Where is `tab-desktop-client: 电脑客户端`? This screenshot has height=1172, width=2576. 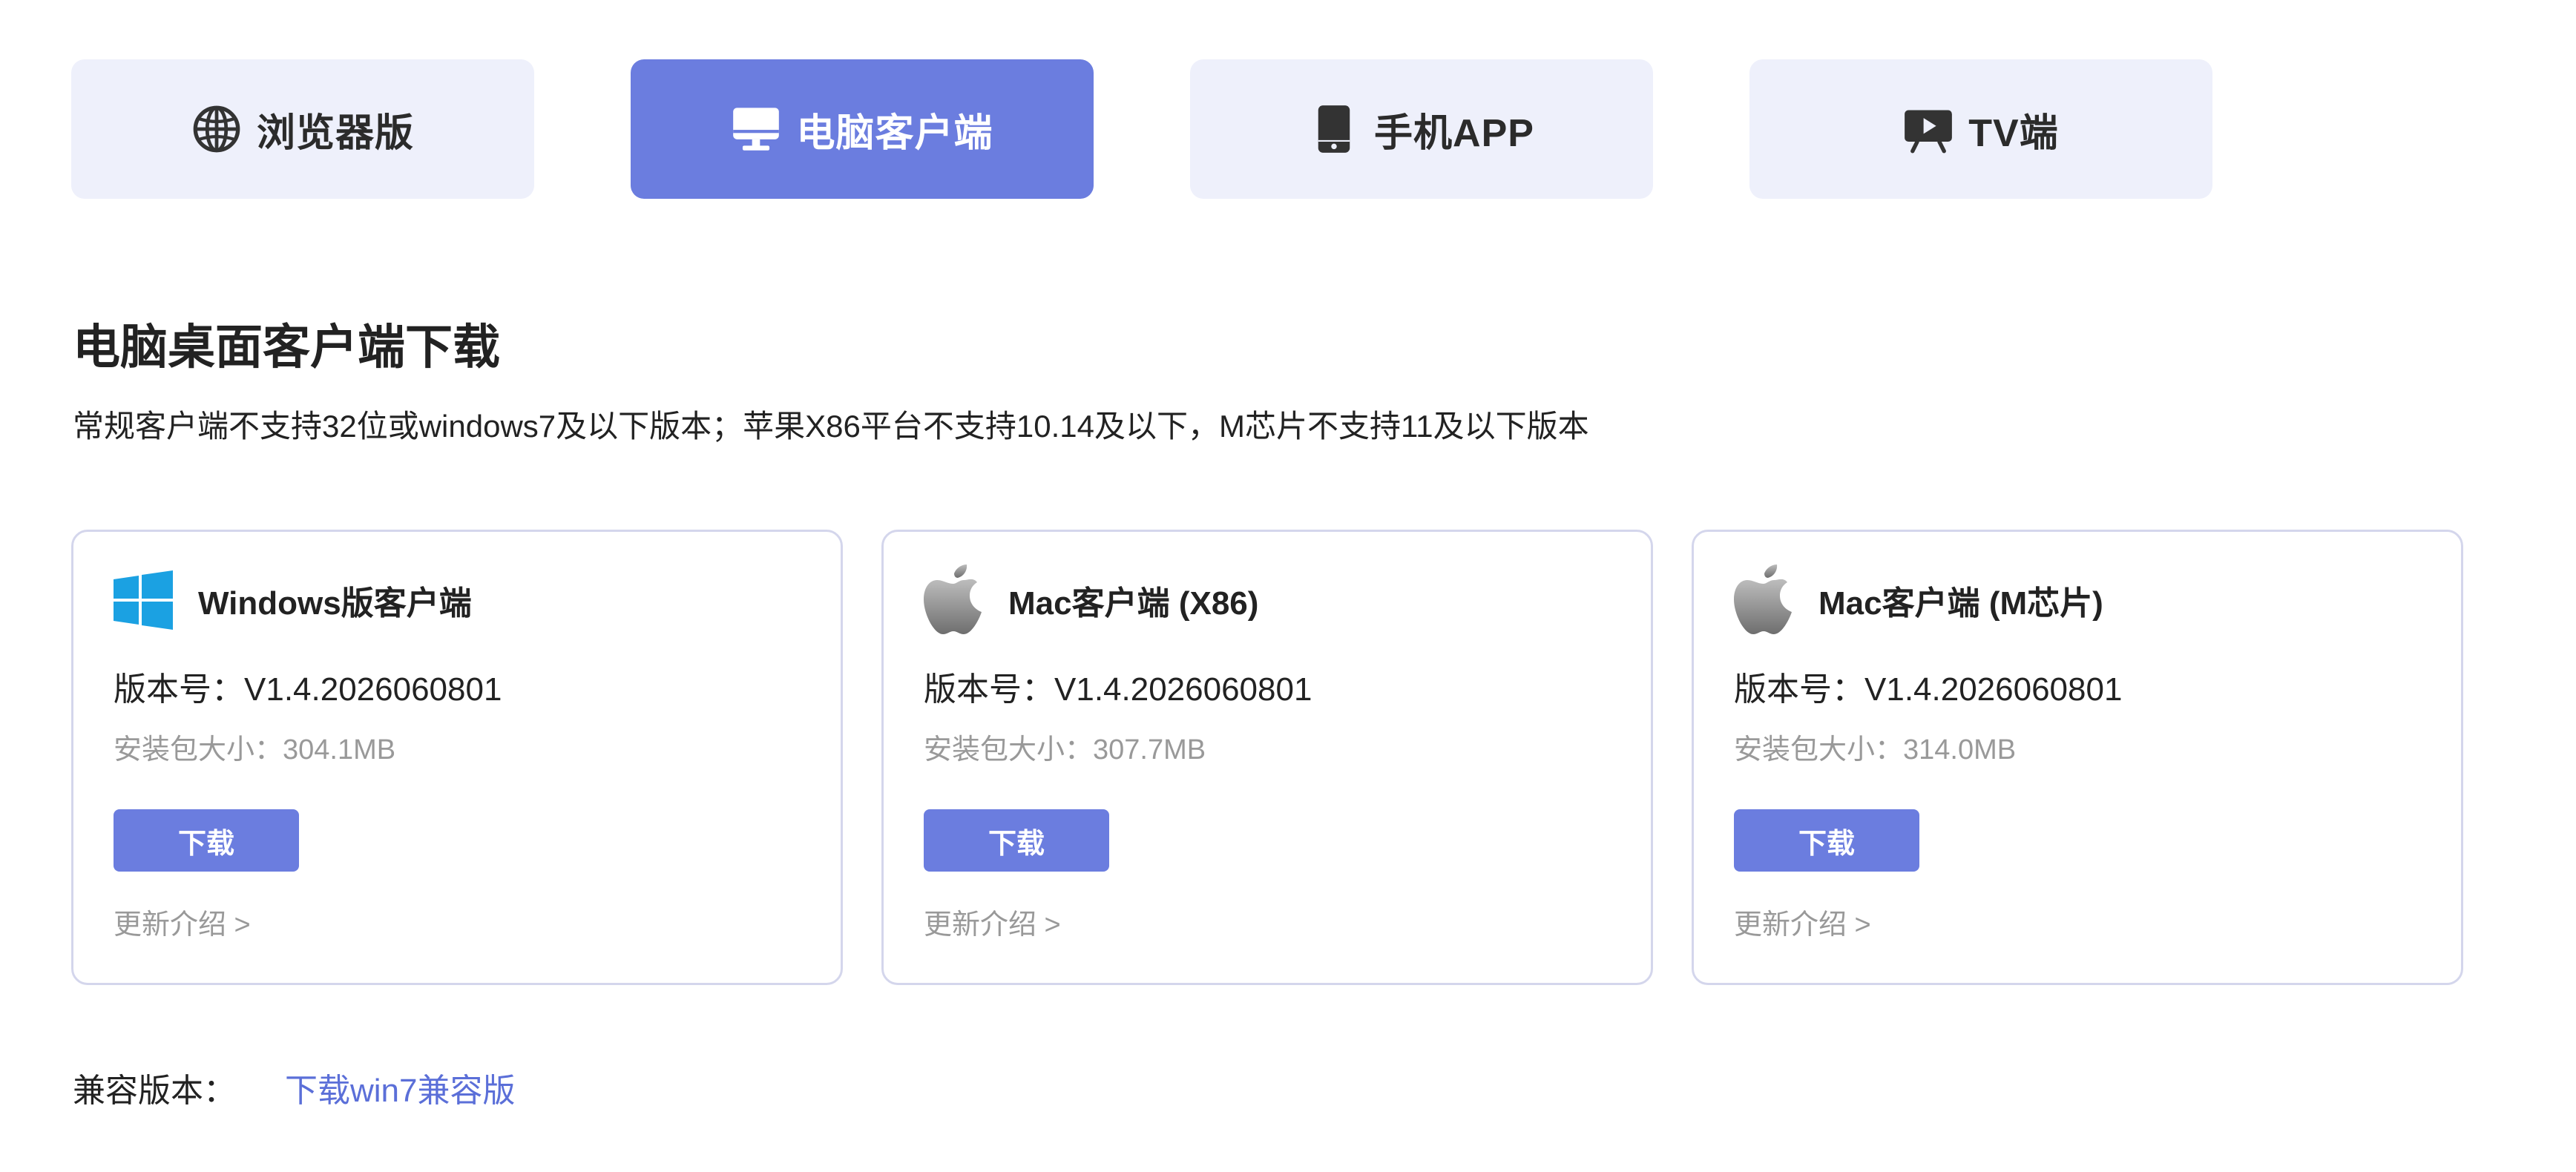 tab-desktop-client: 电脑客户端 is located at coordinates (862, 129).